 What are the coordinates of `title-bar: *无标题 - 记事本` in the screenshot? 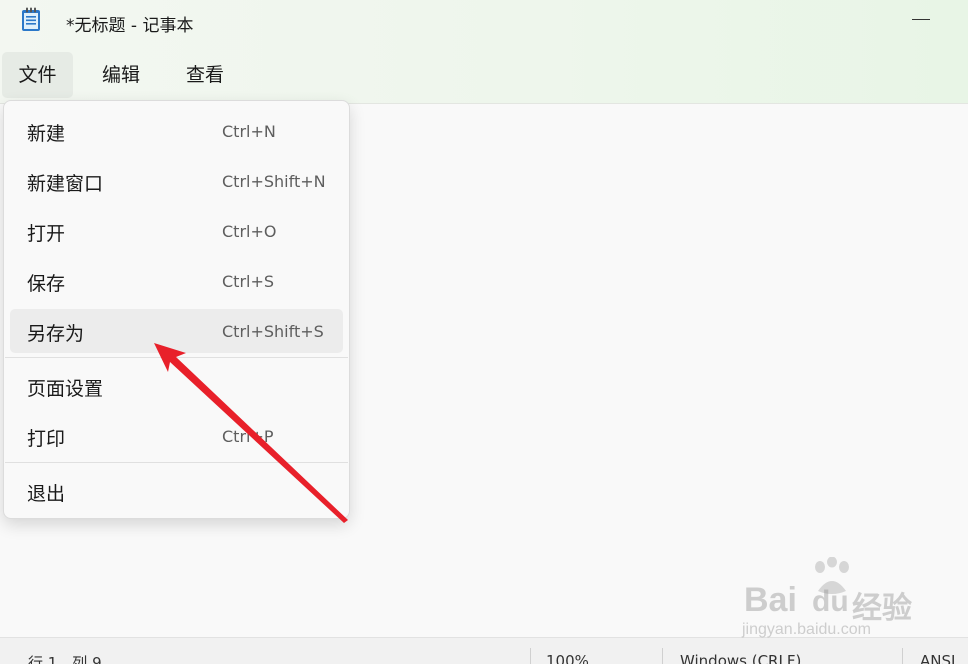 It's located at (484, 25).